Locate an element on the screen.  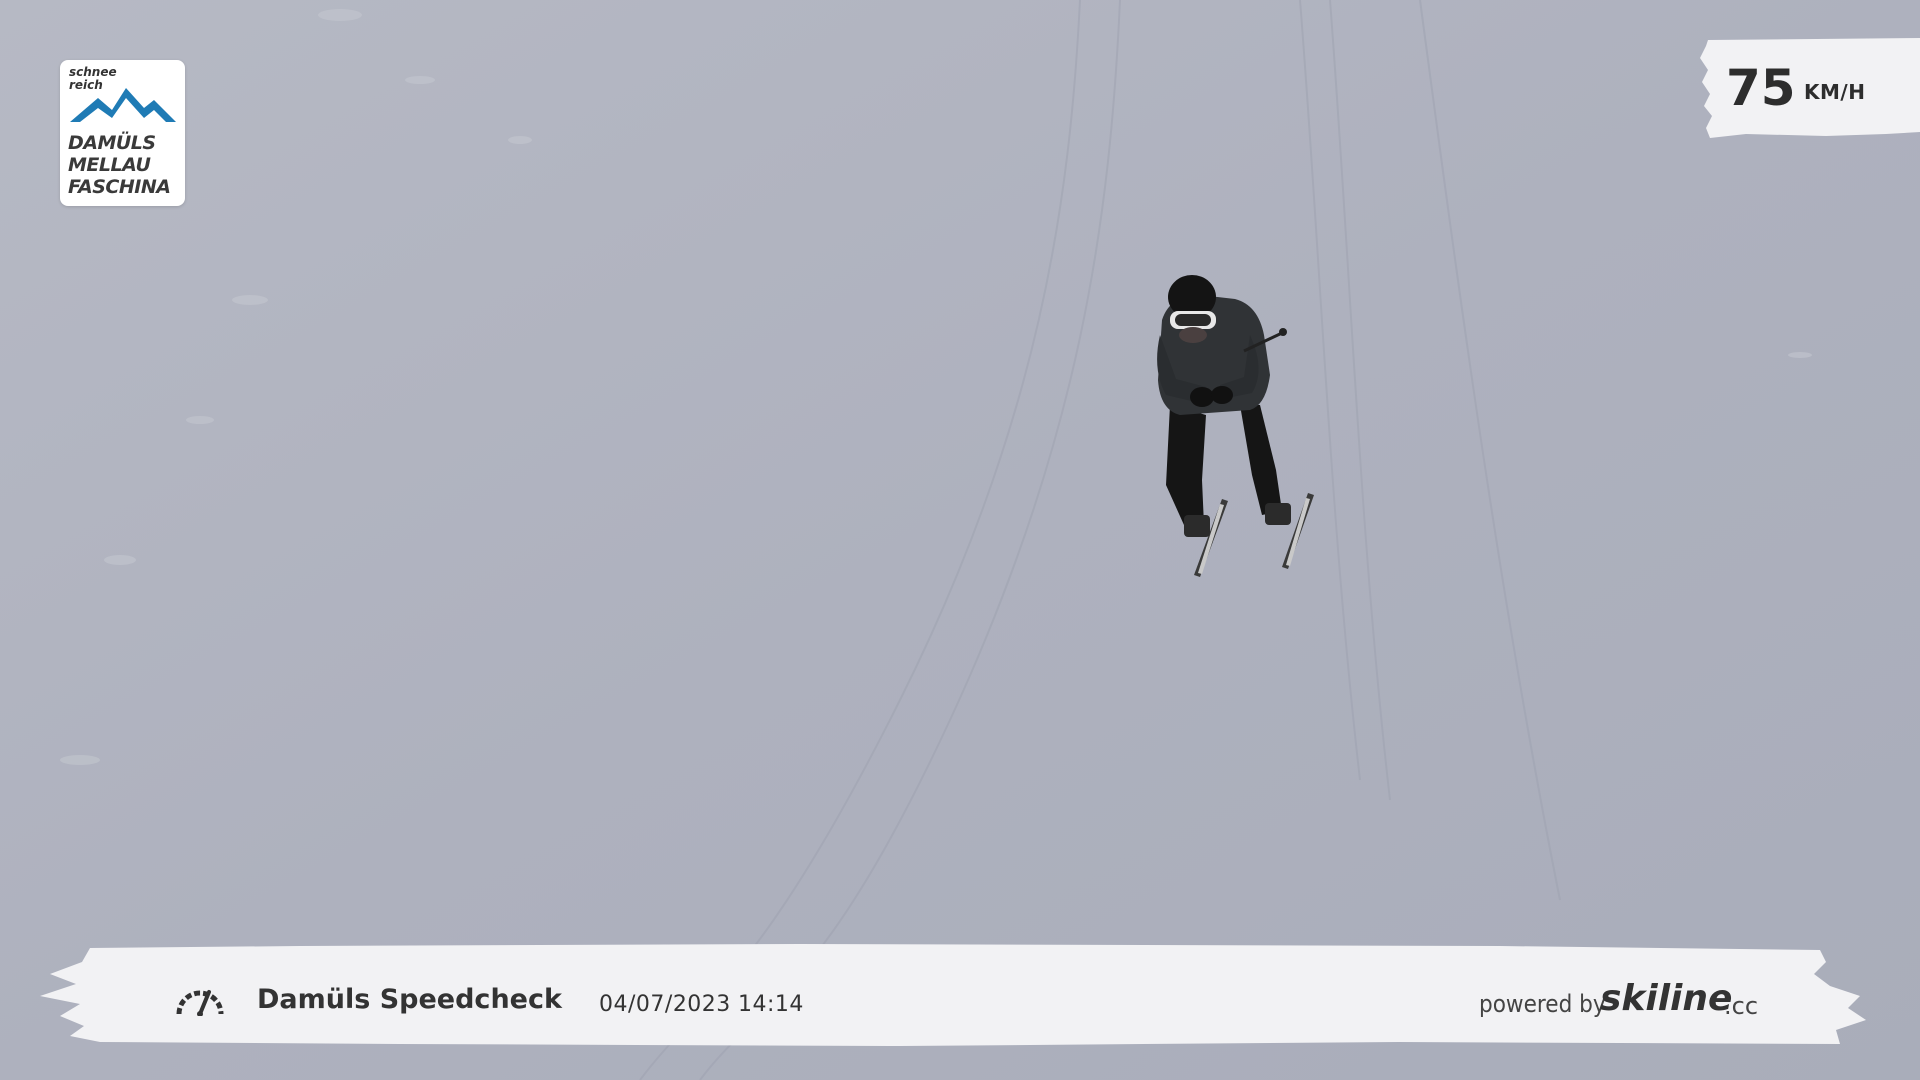
speed-unit: KM/H is located at coordinates (1835, 92).